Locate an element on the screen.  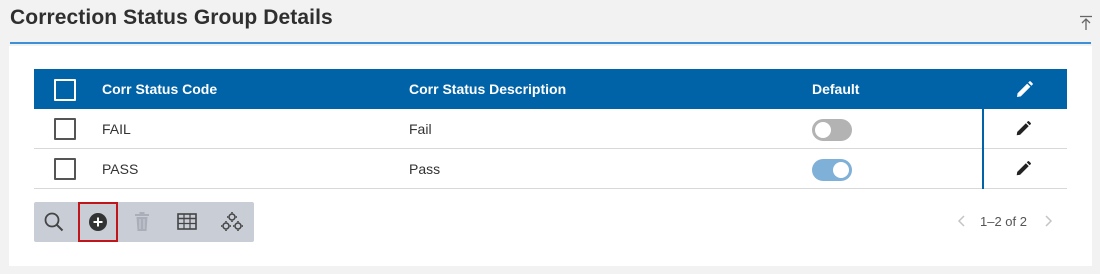
table-row: PASS Pass is located at coordinates (550, 169).